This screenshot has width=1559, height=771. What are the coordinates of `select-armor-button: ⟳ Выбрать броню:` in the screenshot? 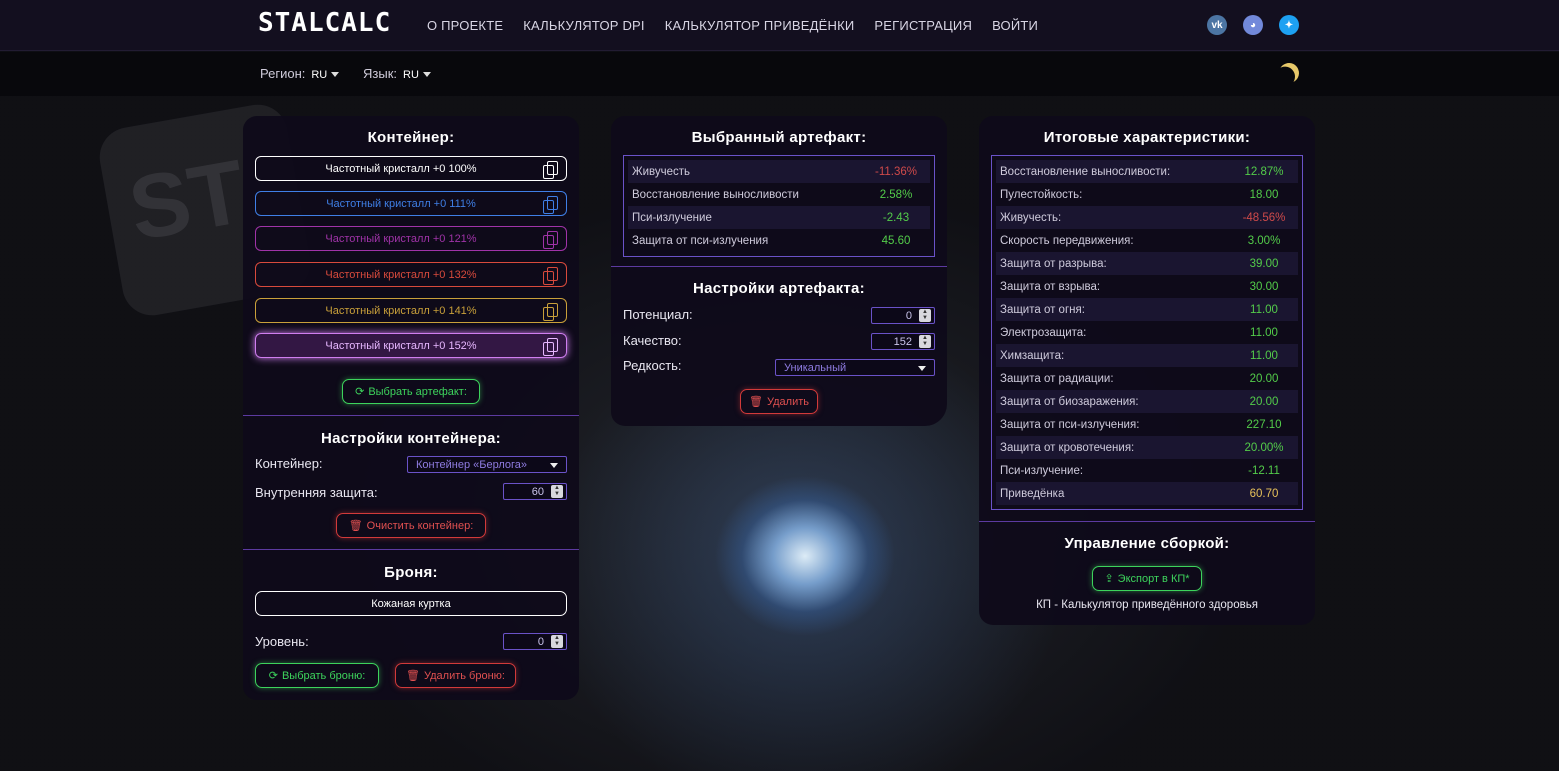 It's located at (317, 675).